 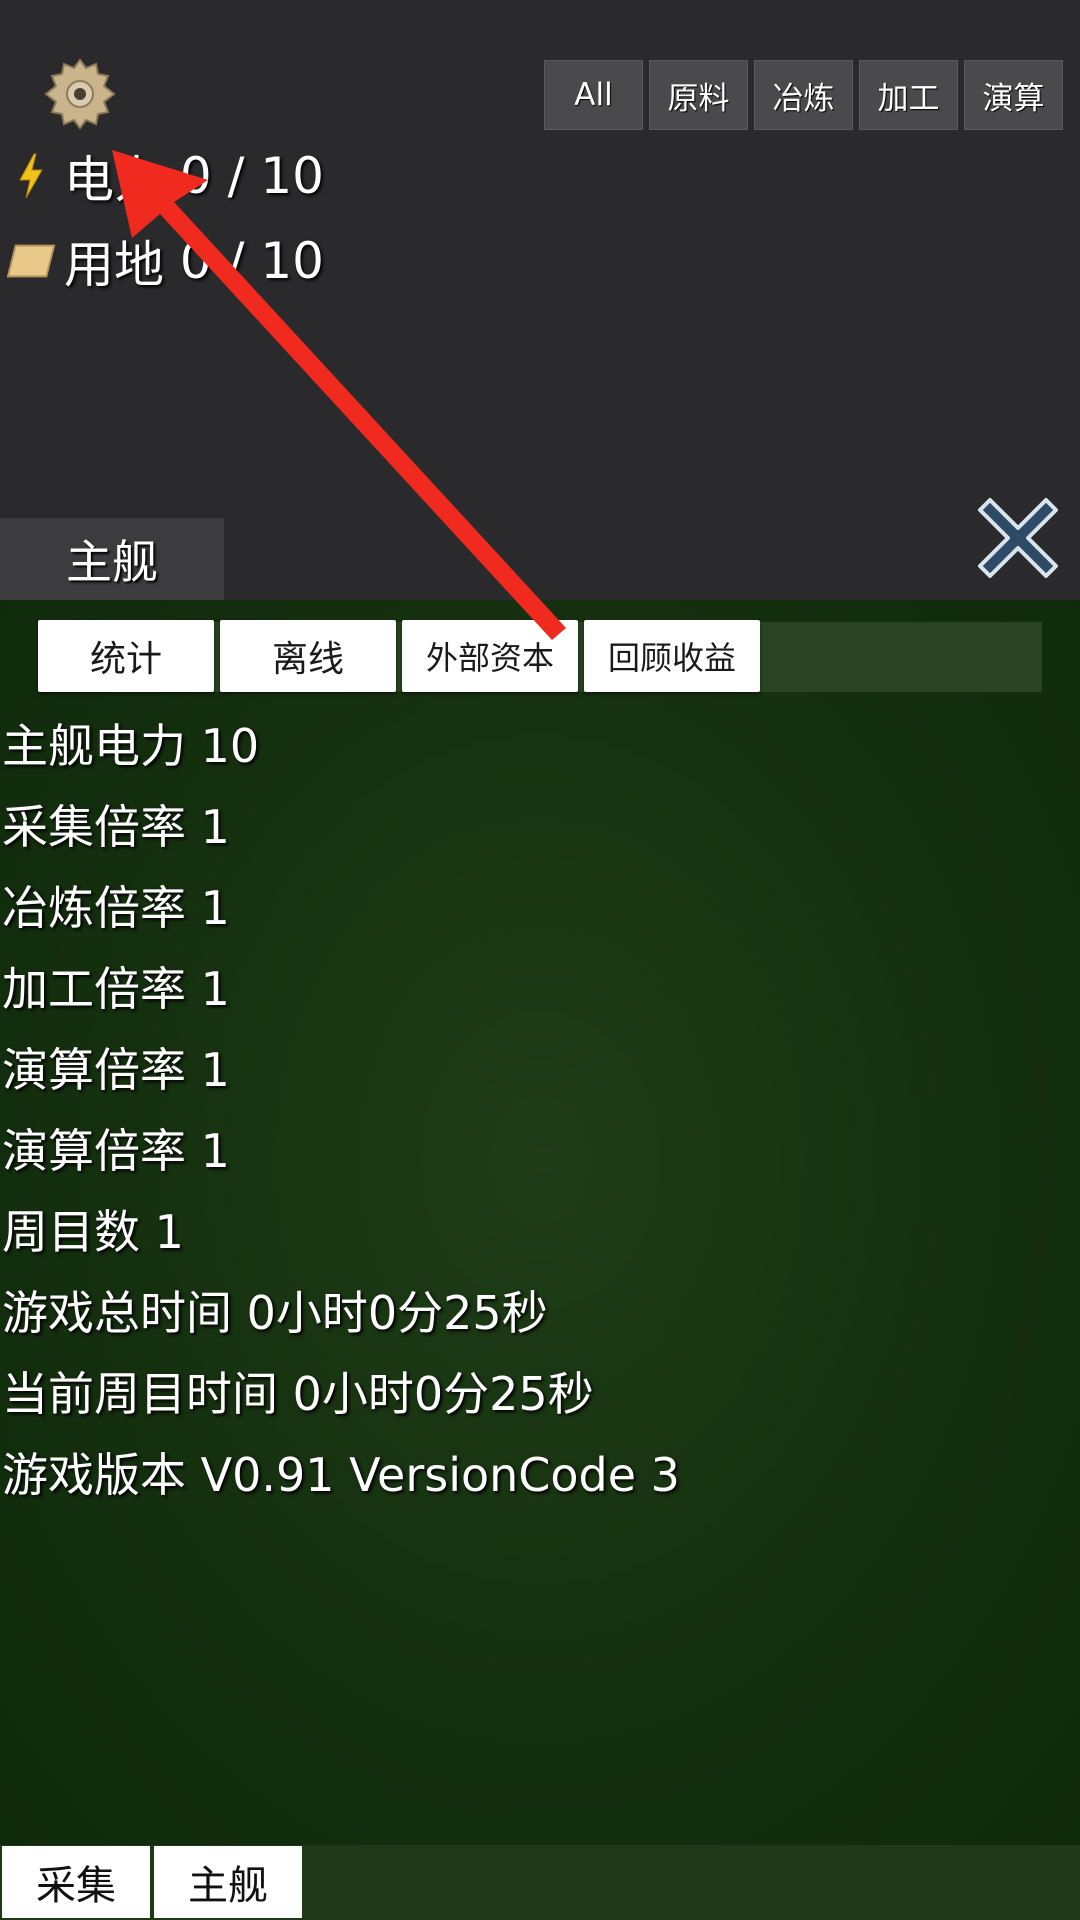 What do you see at coordinates (31, 176) in the screenshot?
I see `lightning-icon` at bounding box center [31, 176].